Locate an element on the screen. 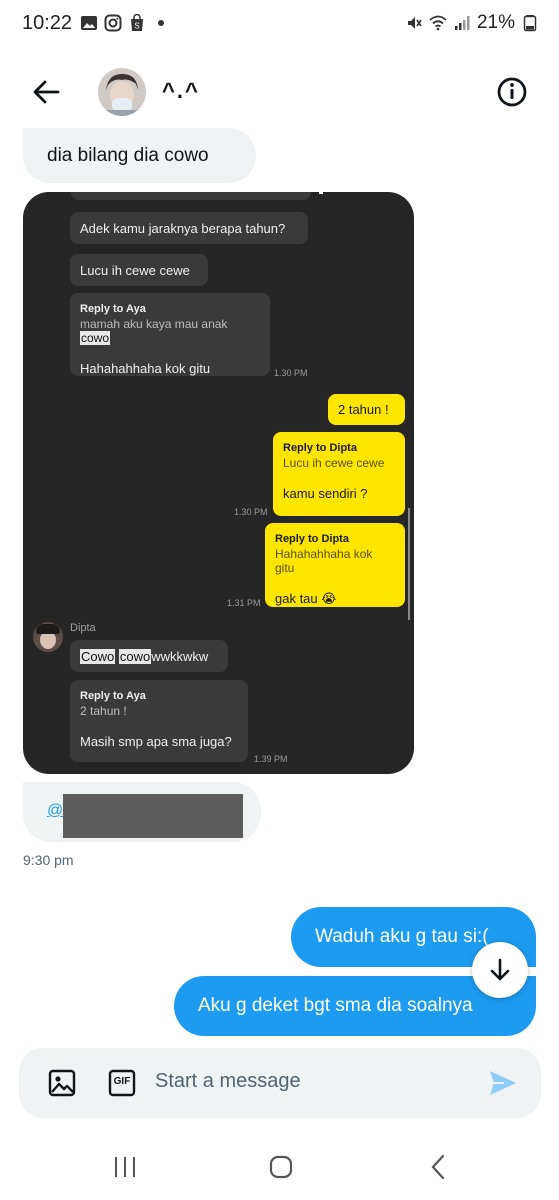  conversation-header: ^.^ is located at coordinates (279, 92).